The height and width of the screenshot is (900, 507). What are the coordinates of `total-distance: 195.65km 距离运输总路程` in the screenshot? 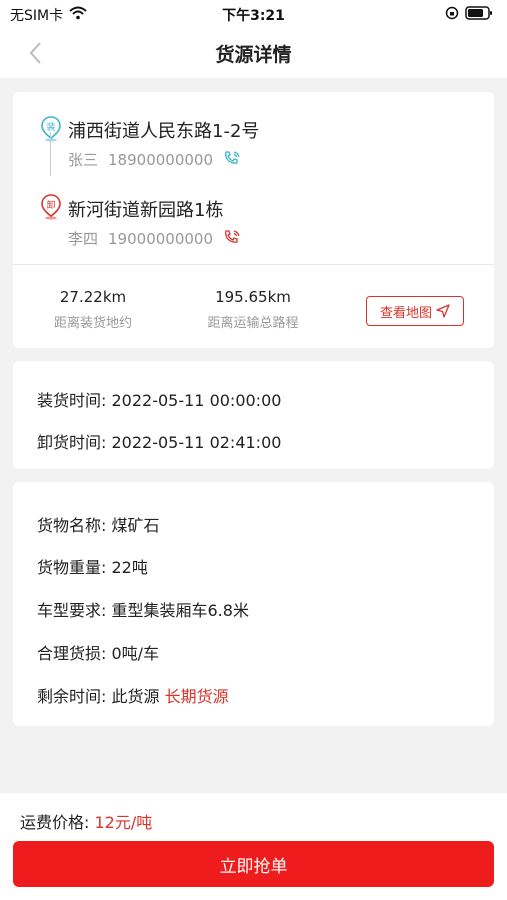 It's located at (253, 309).